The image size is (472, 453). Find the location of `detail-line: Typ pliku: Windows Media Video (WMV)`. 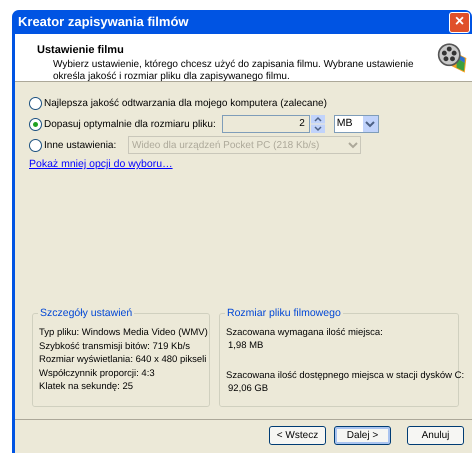

detail-line: Typ pliku: Windows Media Video (WMV) is located at coordinates (123, 333).